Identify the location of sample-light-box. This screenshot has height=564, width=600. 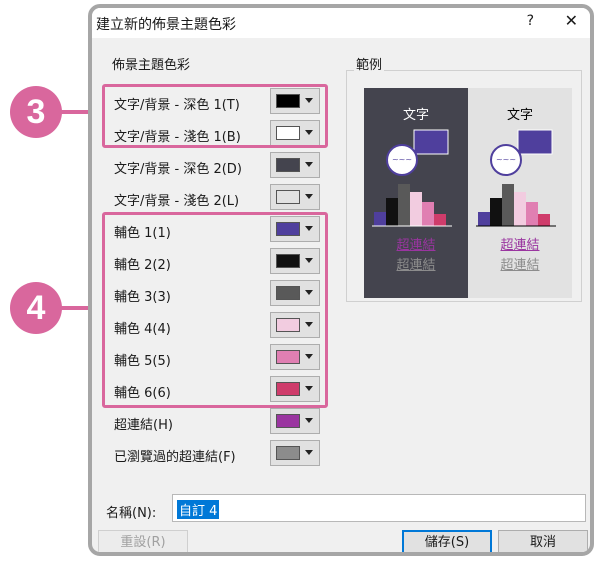
(535, 142).